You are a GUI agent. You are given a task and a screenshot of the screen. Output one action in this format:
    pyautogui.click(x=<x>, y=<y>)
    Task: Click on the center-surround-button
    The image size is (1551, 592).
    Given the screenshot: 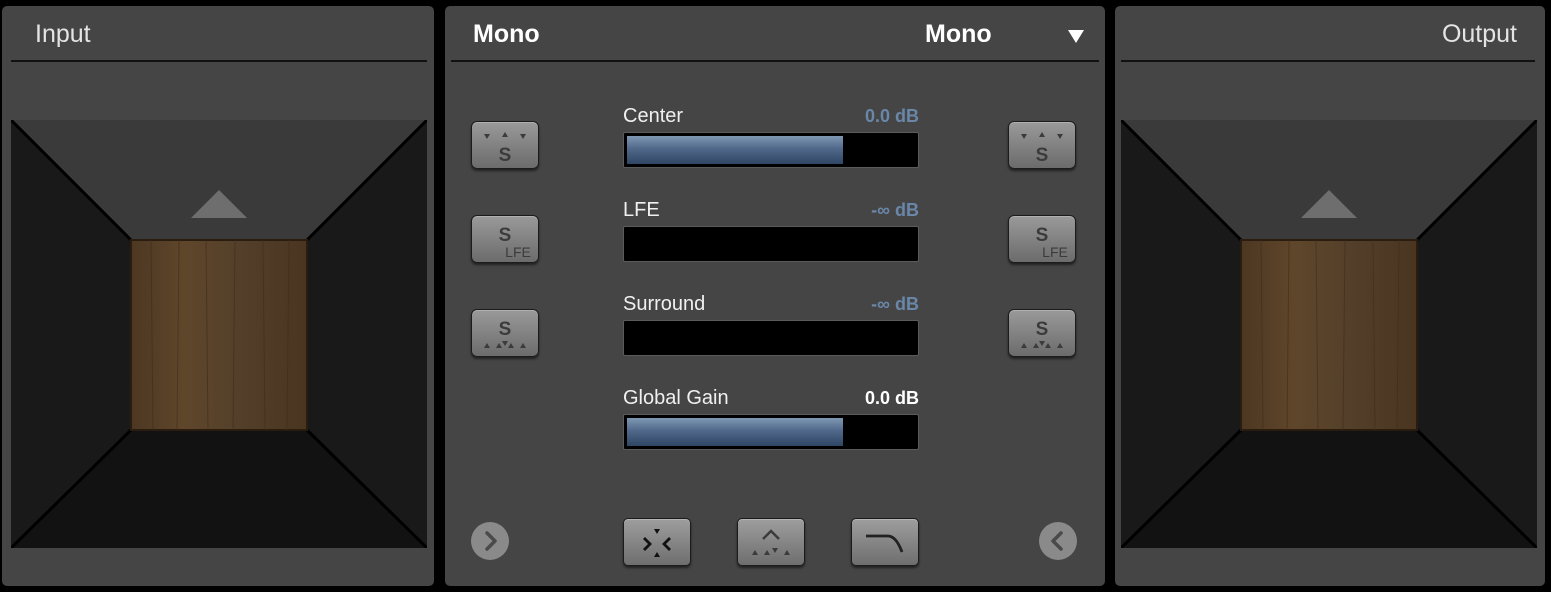 What is the action you would take?
    pyautogui.click(x=771, y=542)
    